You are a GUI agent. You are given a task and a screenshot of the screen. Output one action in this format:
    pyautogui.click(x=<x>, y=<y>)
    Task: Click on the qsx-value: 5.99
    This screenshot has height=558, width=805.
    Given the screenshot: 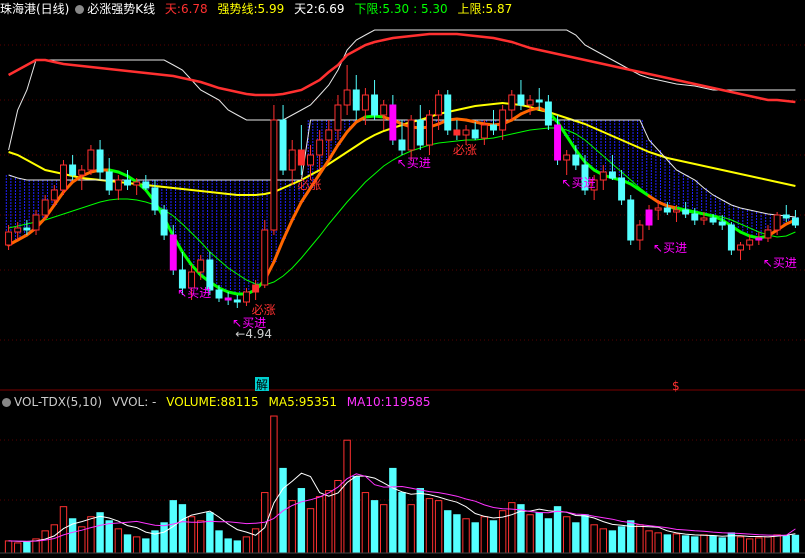 What is the action you would take?
    pyautogui.click(x=271, y=9)
    